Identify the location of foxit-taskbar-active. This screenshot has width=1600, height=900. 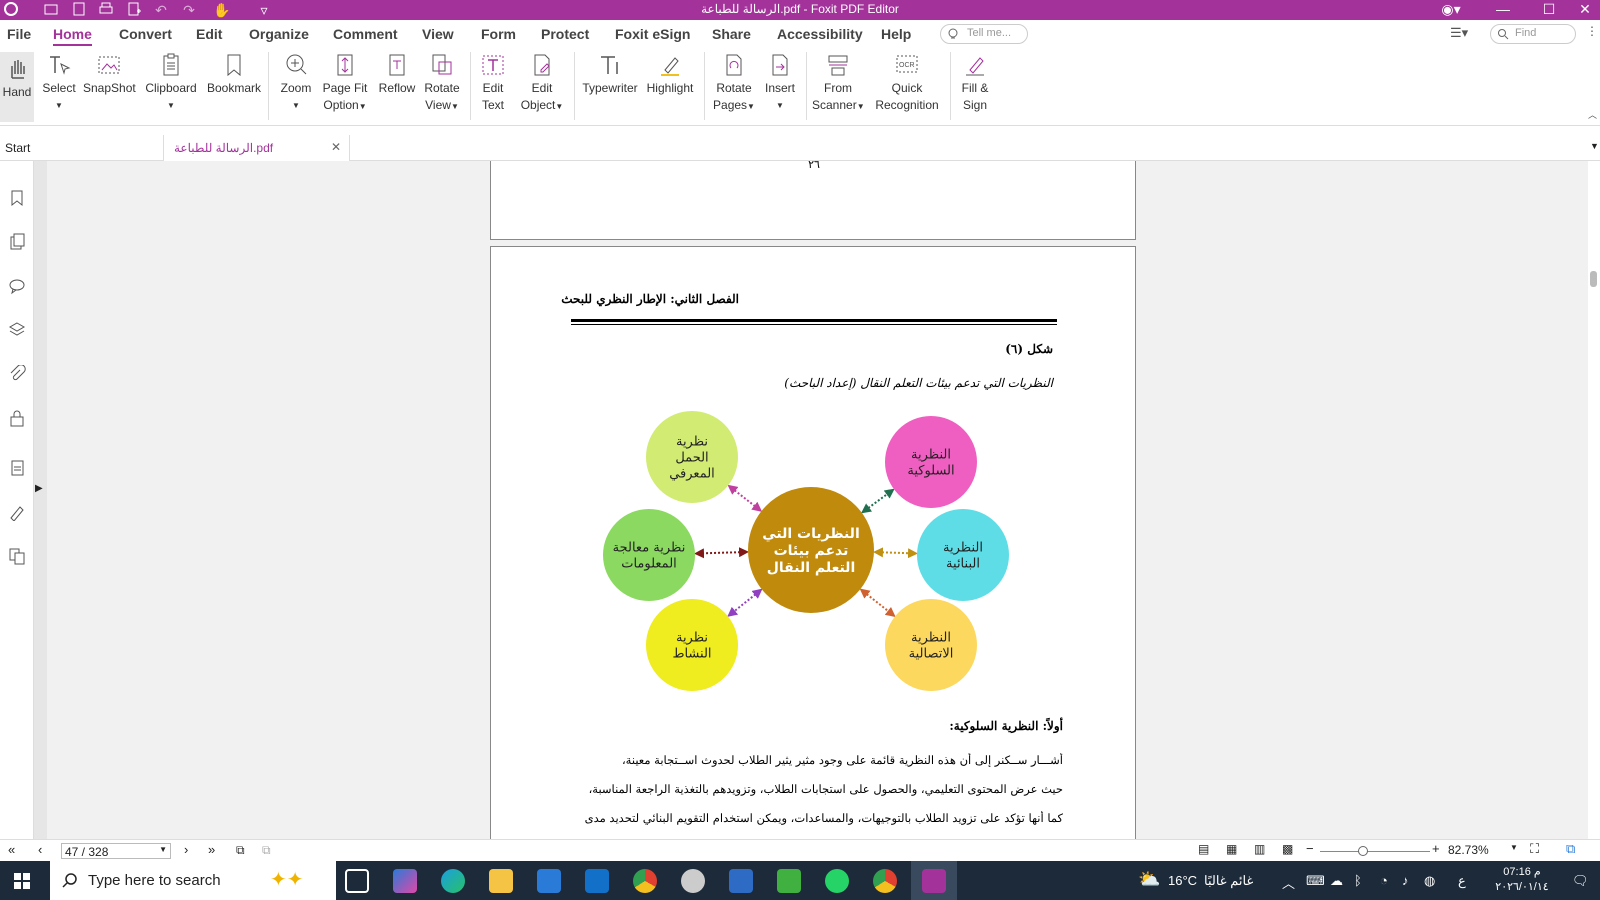
(934, 880).